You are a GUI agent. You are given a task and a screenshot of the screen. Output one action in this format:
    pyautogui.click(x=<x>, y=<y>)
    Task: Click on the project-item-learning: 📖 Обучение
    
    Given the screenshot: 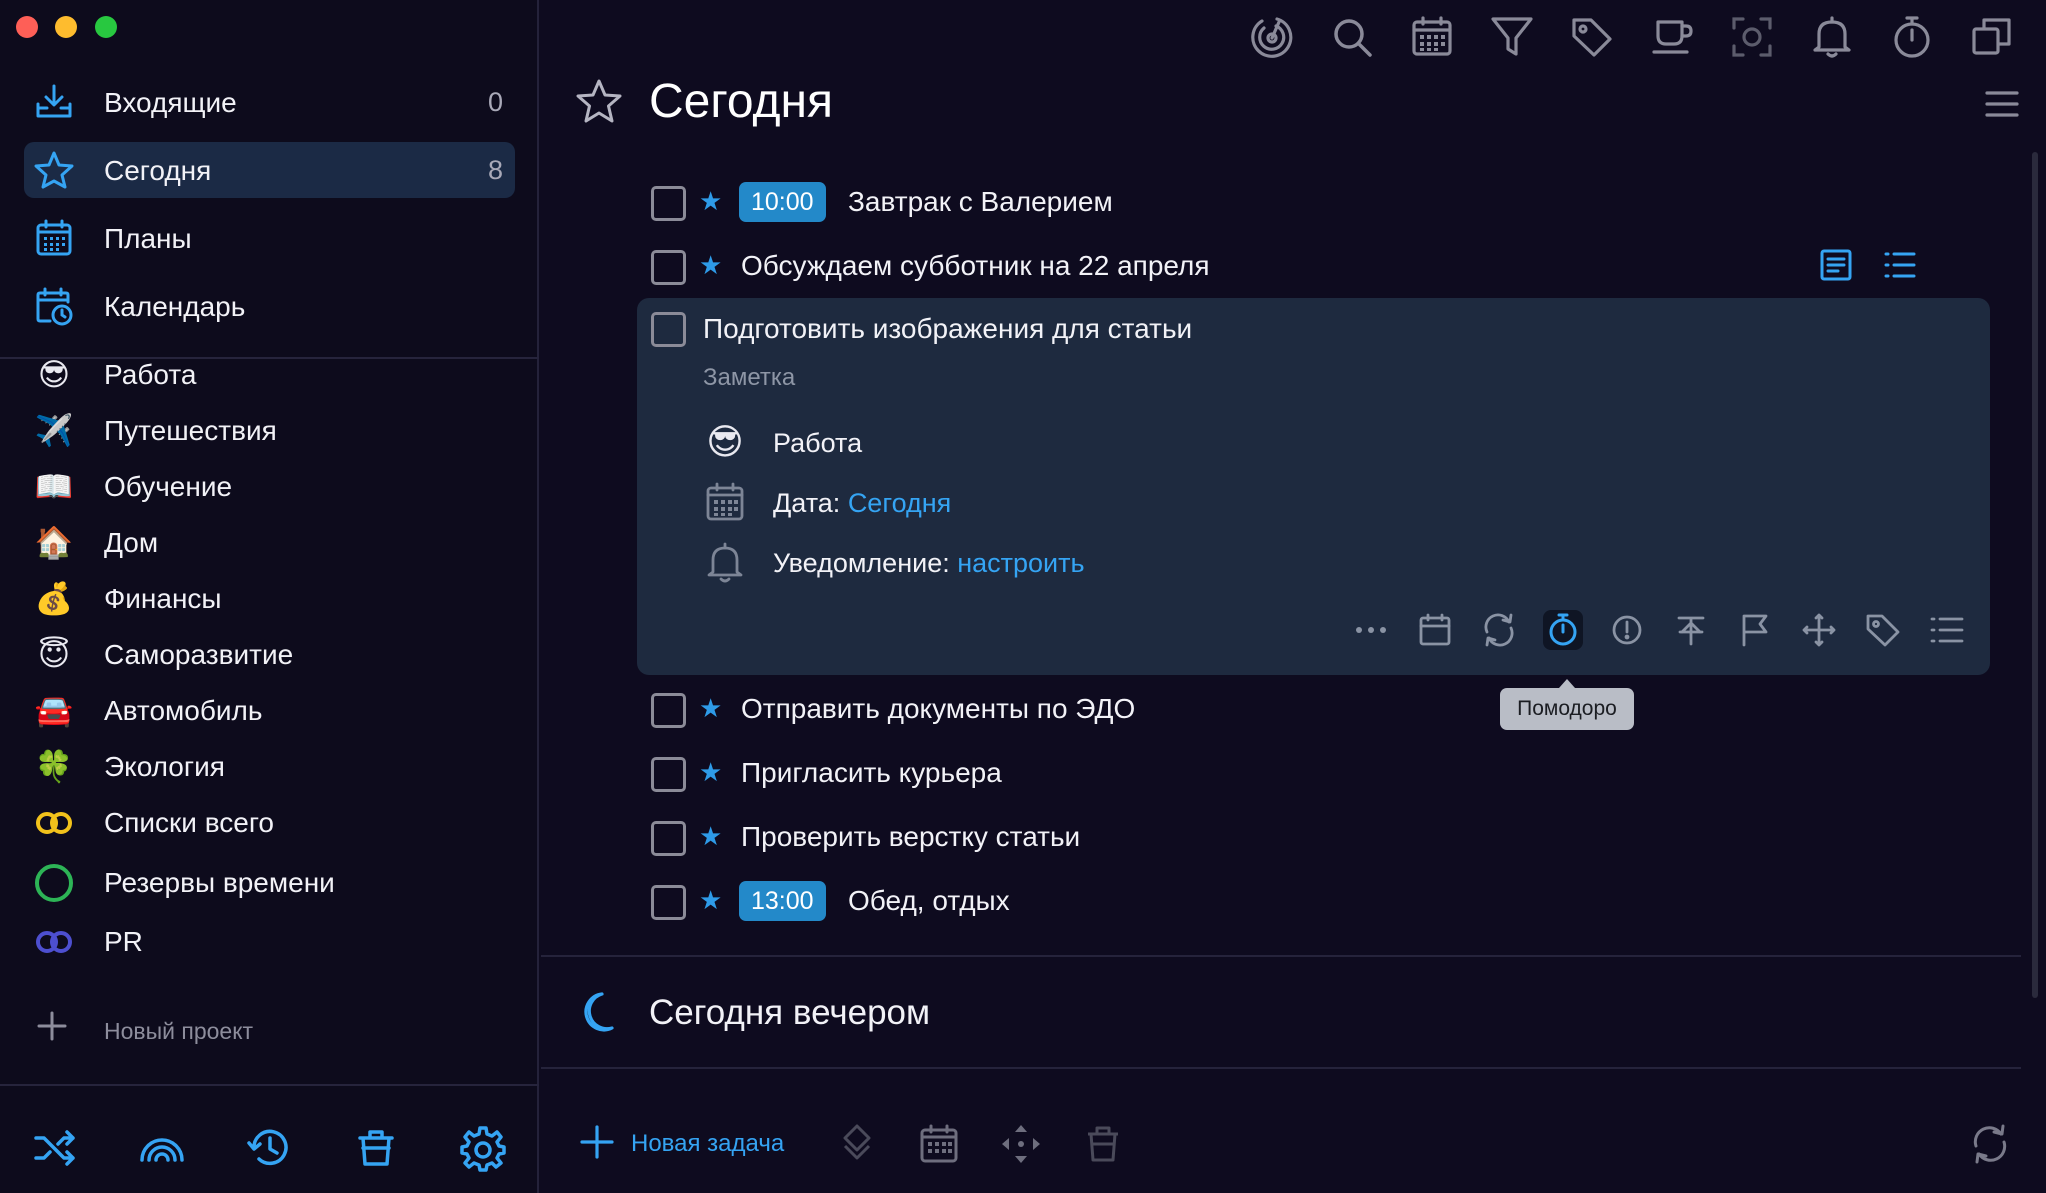 What is the action you would take?
    pyautogui.click(x=269, y=486)
    